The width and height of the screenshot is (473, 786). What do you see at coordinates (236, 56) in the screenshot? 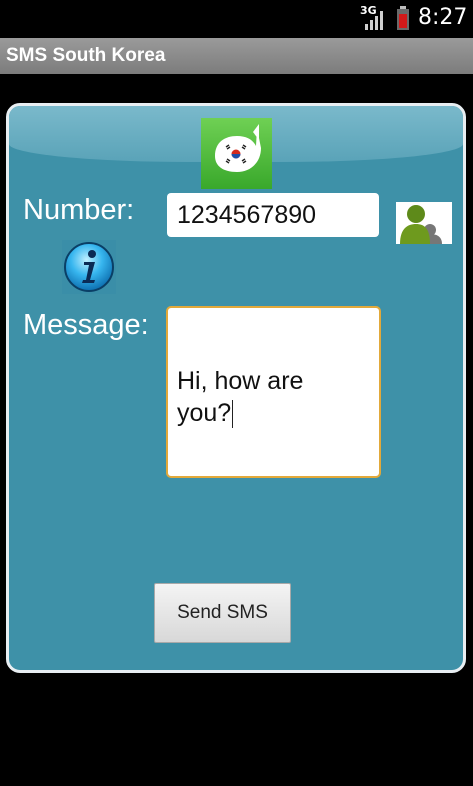
I see `app-title-bar: SMS South Korea` at bounding box center [236, 56].